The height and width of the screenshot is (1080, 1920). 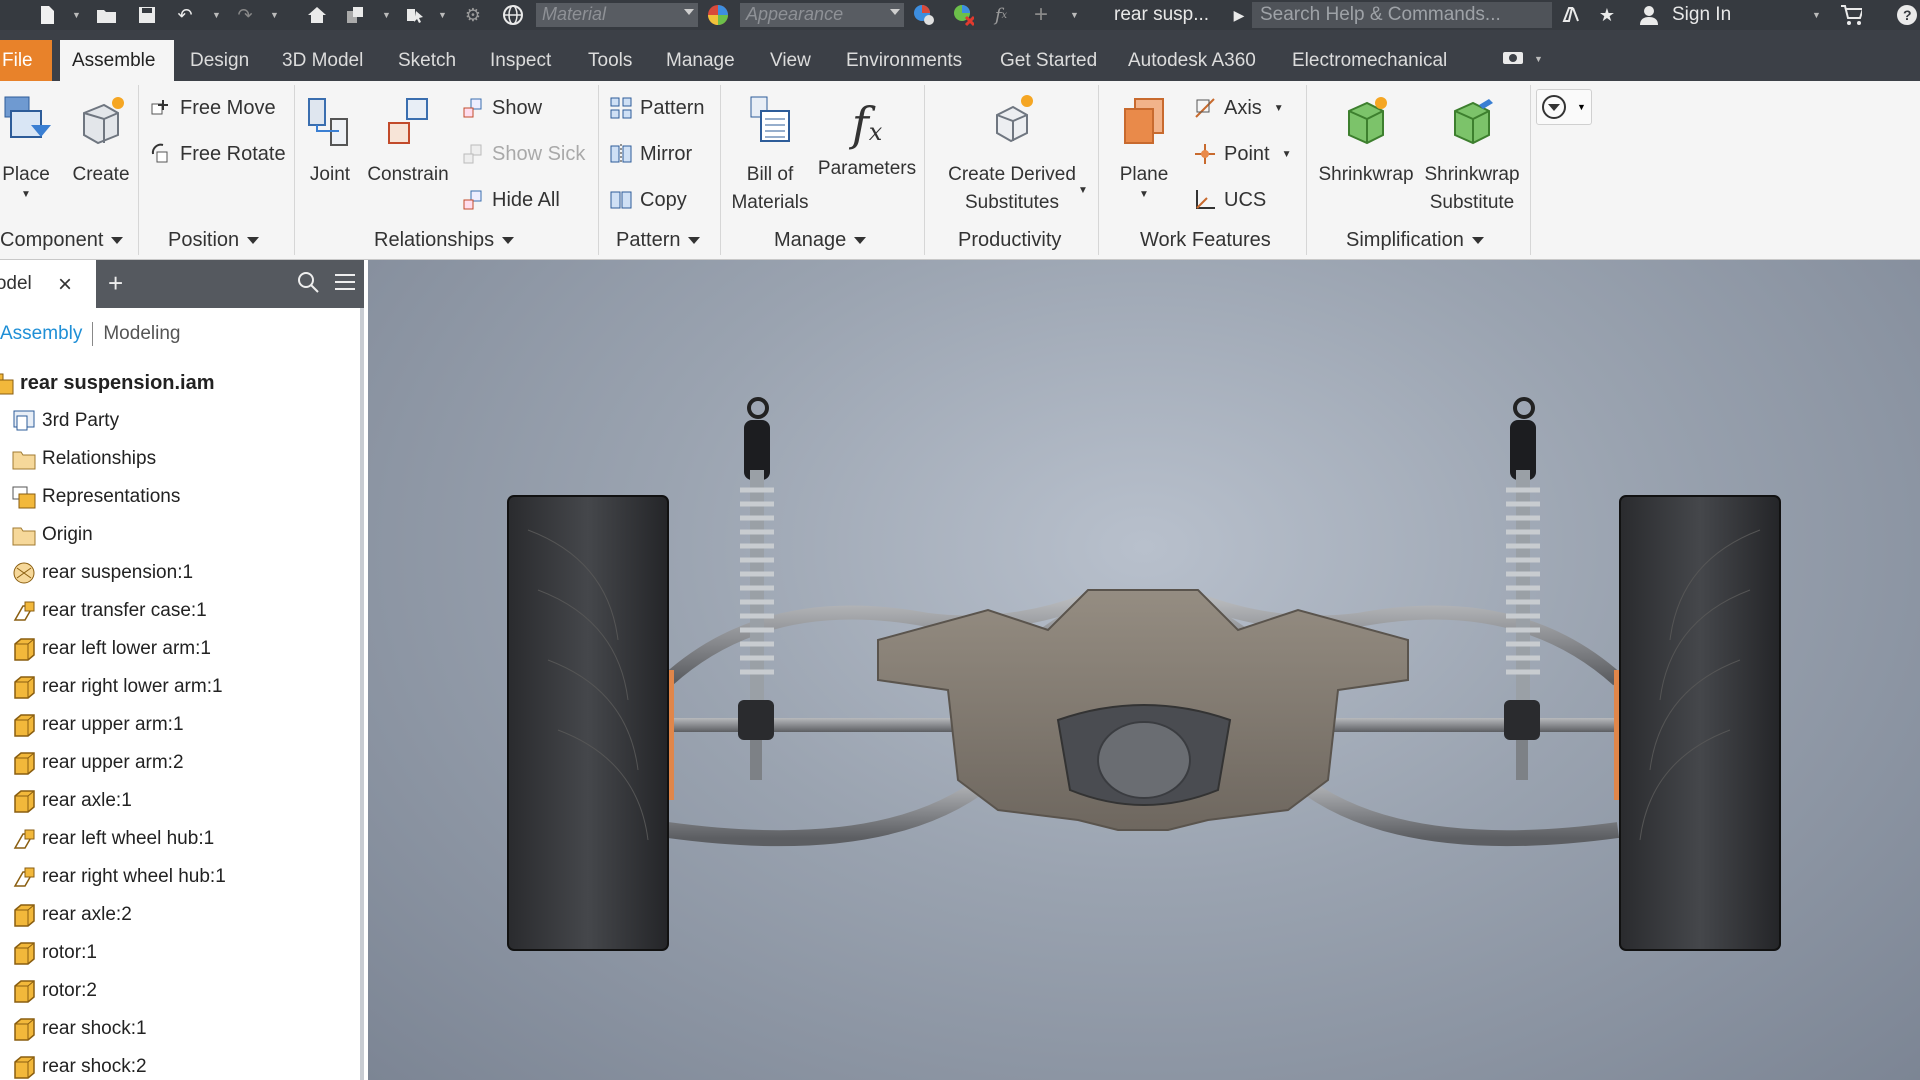 I want to click on tab-electromechanical: Electromechanical, so click(x=1369, y=60).